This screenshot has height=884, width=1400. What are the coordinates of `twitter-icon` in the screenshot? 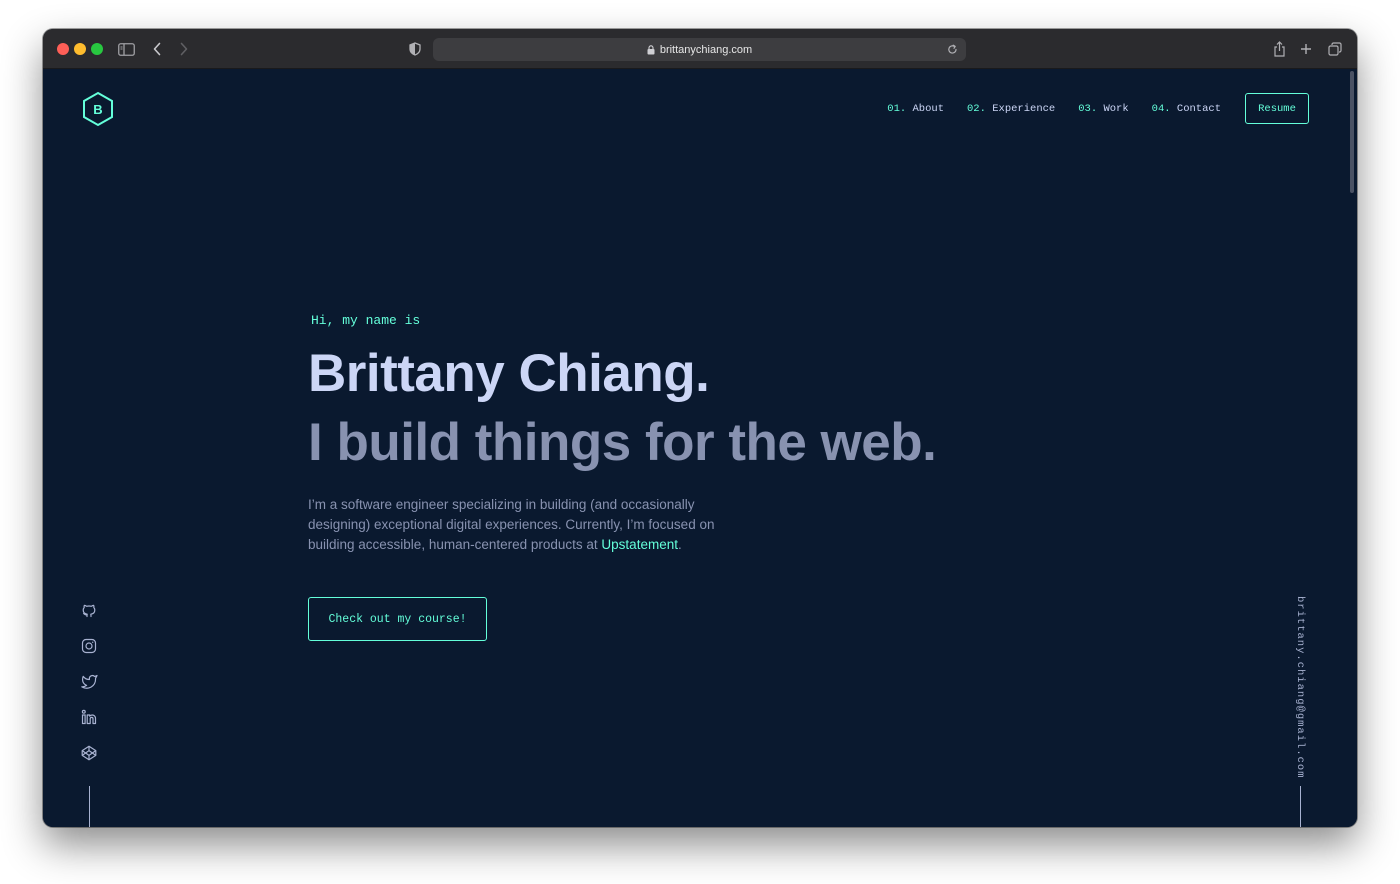 It's located at (89, 681).